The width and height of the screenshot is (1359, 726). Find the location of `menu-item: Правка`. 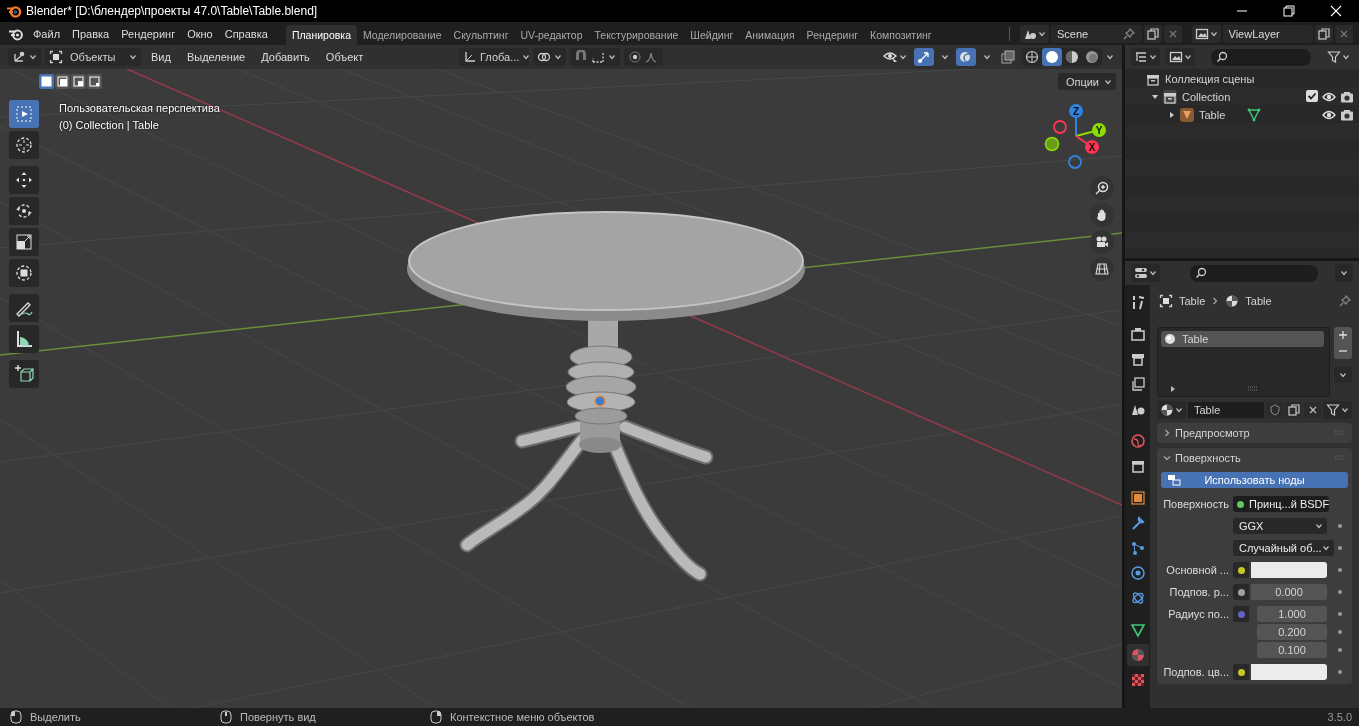

menu-item: Правка is located at coordinates (91, 33).